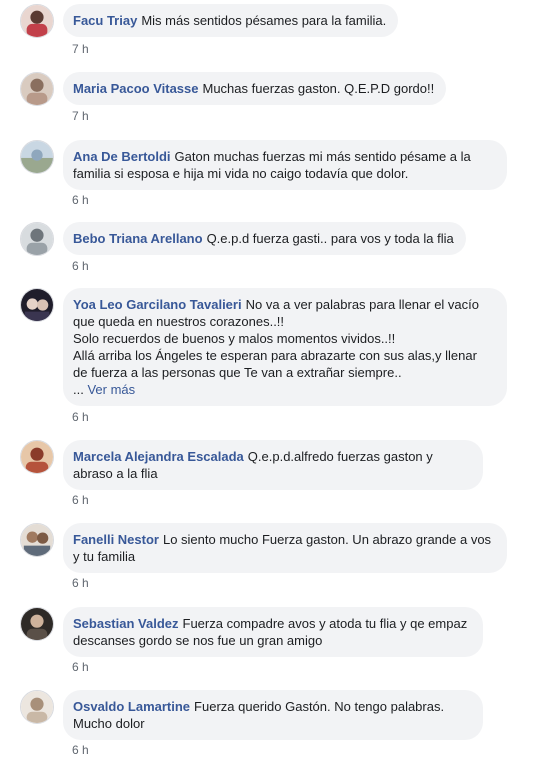 Image resolution: width=551 pixels, height=759 pixels. What do you see at coordinates (157, 304) in the screenshot?
I see `comment-author: Yoa Leo Garcilano Tavalieri` at bounding box center [157, 304].